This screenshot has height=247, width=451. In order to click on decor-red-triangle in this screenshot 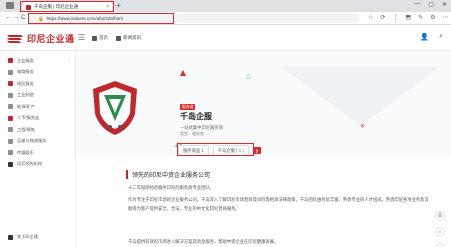, I will do `click(183, 73)`.